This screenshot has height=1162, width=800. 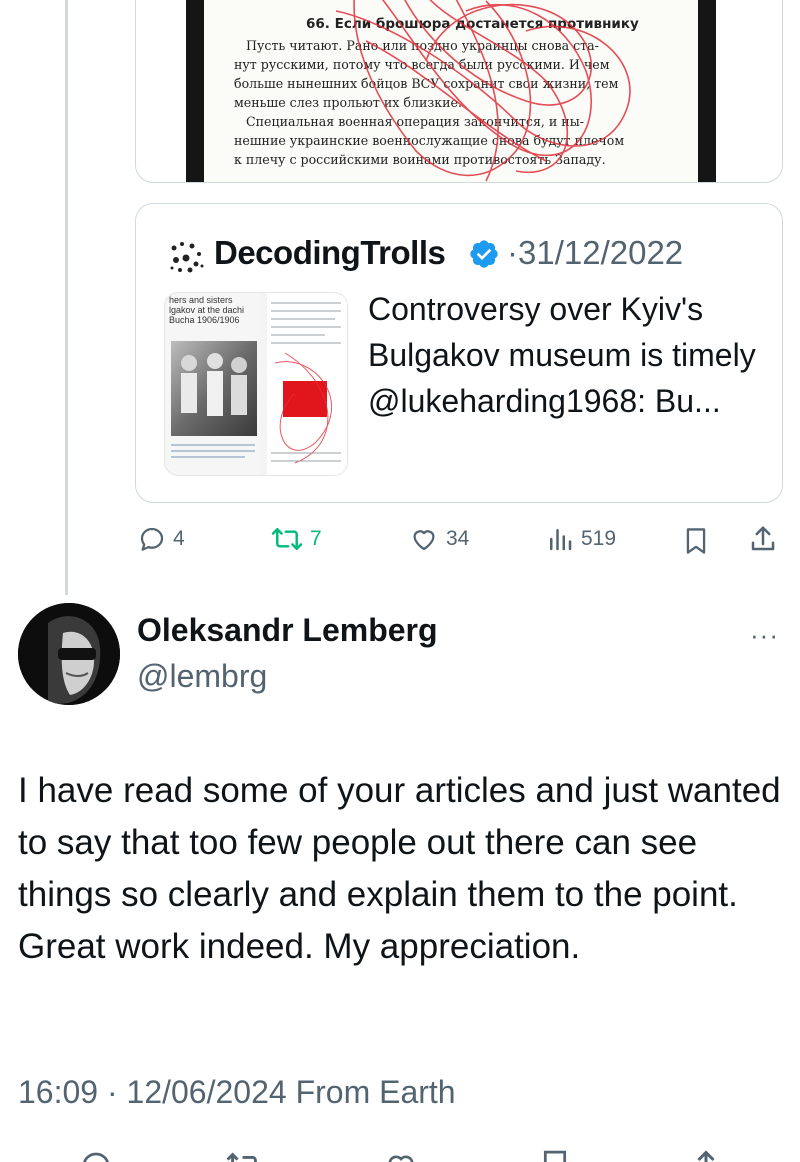 I want to click on views-count: 519, so click(x=599, y=538).